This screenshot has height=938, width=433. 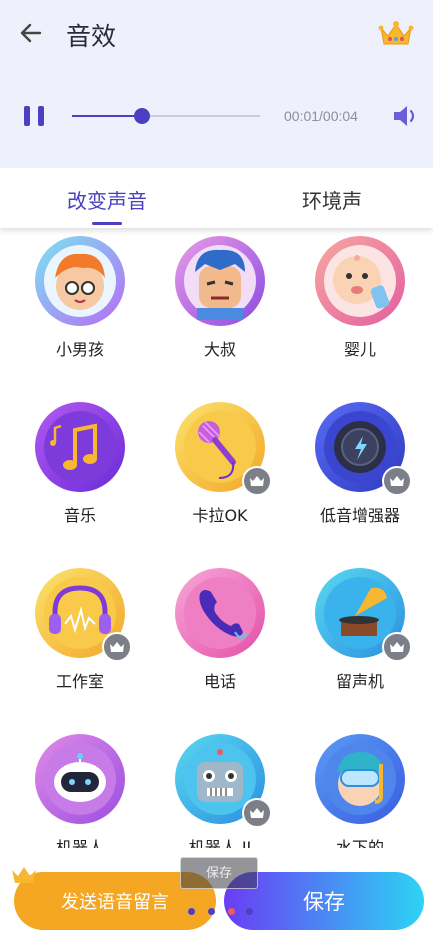 I want to click on effect-label: 电话, so click(x=219, y=681).